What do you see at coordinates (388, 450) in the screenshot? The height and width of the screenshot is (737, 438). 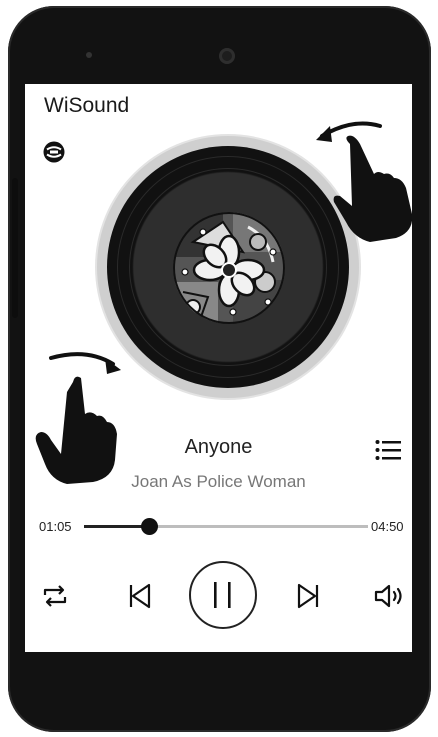 I see `playlist-icon` at bounding box center [388, 450].